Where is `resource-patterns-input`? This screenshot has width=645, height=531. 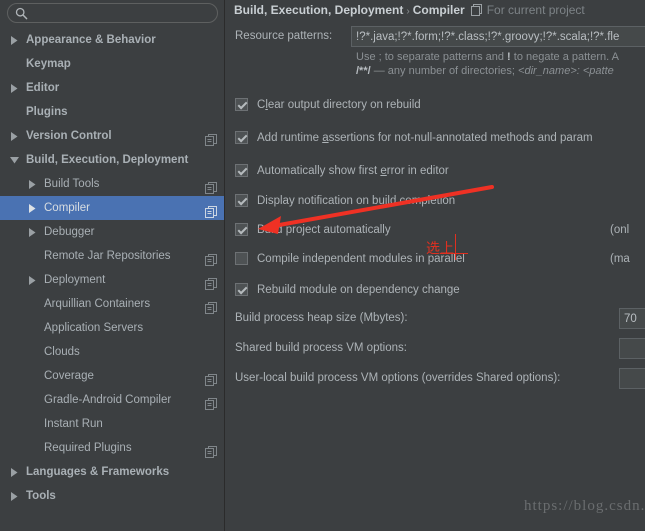 resource-patterns-input is located at coordinates (498, 36).